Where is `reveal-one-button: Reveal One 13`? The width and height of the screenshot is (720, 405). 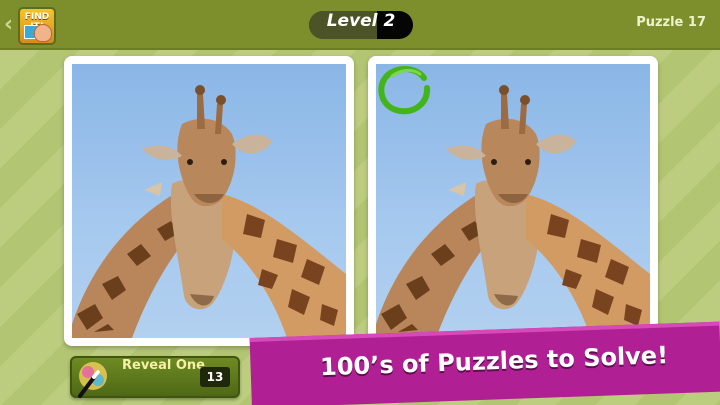 reveal-one-button: Reveal One 13 is located at coordinates (155, 377).